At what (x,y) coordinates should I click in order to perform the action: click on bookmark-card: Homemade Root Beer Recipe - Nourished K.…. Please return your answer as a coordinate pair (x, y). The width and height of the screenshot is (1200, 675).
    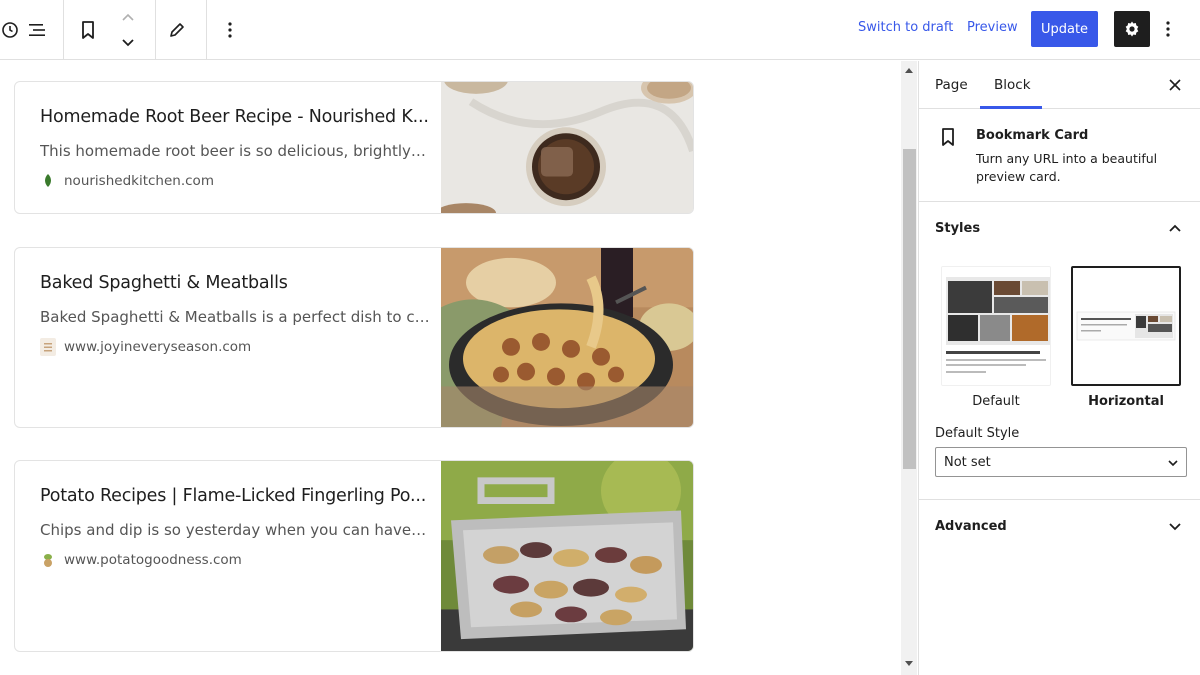
    Looking at the image, I should click on (354, 147).